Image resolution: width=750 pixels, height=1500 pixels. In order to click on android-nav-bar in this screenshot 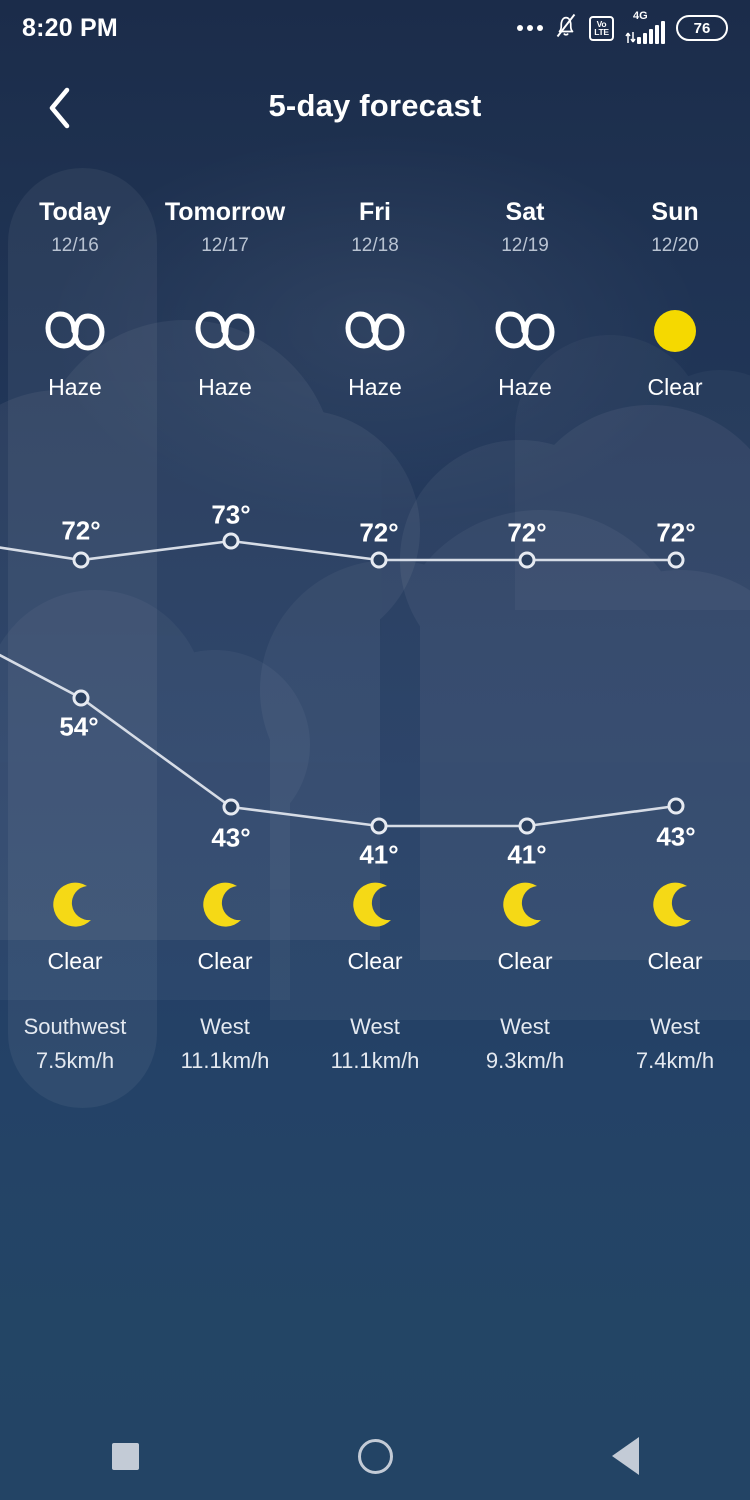, I will do `click(375, 1456)`.